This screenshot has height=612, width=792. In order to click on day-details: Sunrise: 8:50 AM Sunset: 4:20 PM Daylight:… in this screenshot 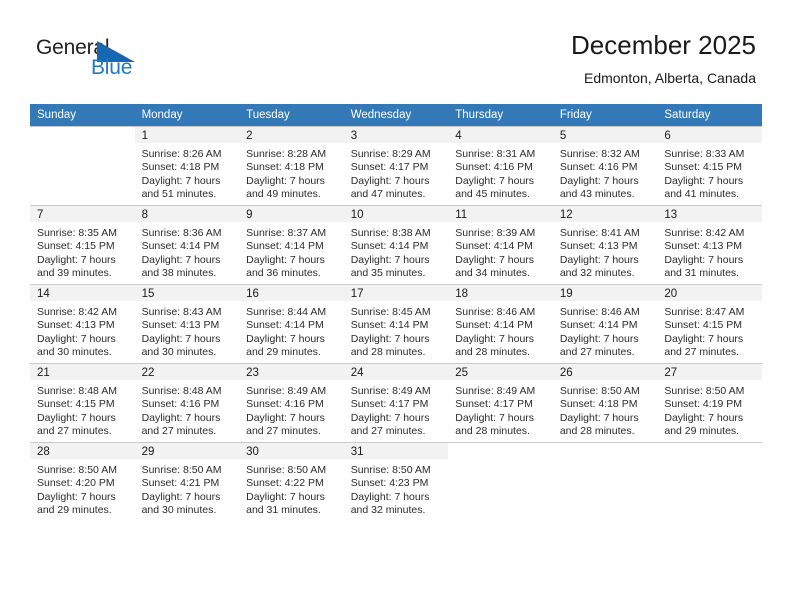, I will do `click(82, 488)`.